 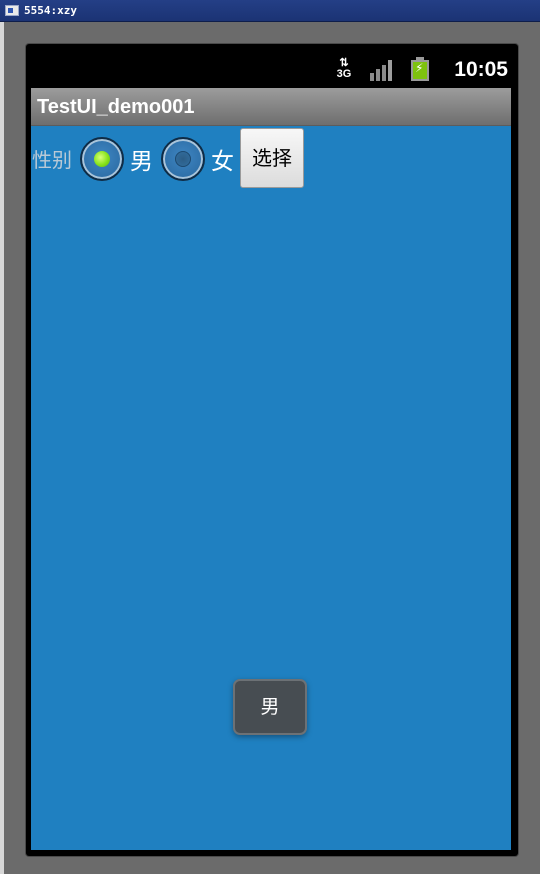 What do you see at coordinates (52, 160) in the screenshot?
I see `gender-label: 性别` at bounding box center [52, 160].